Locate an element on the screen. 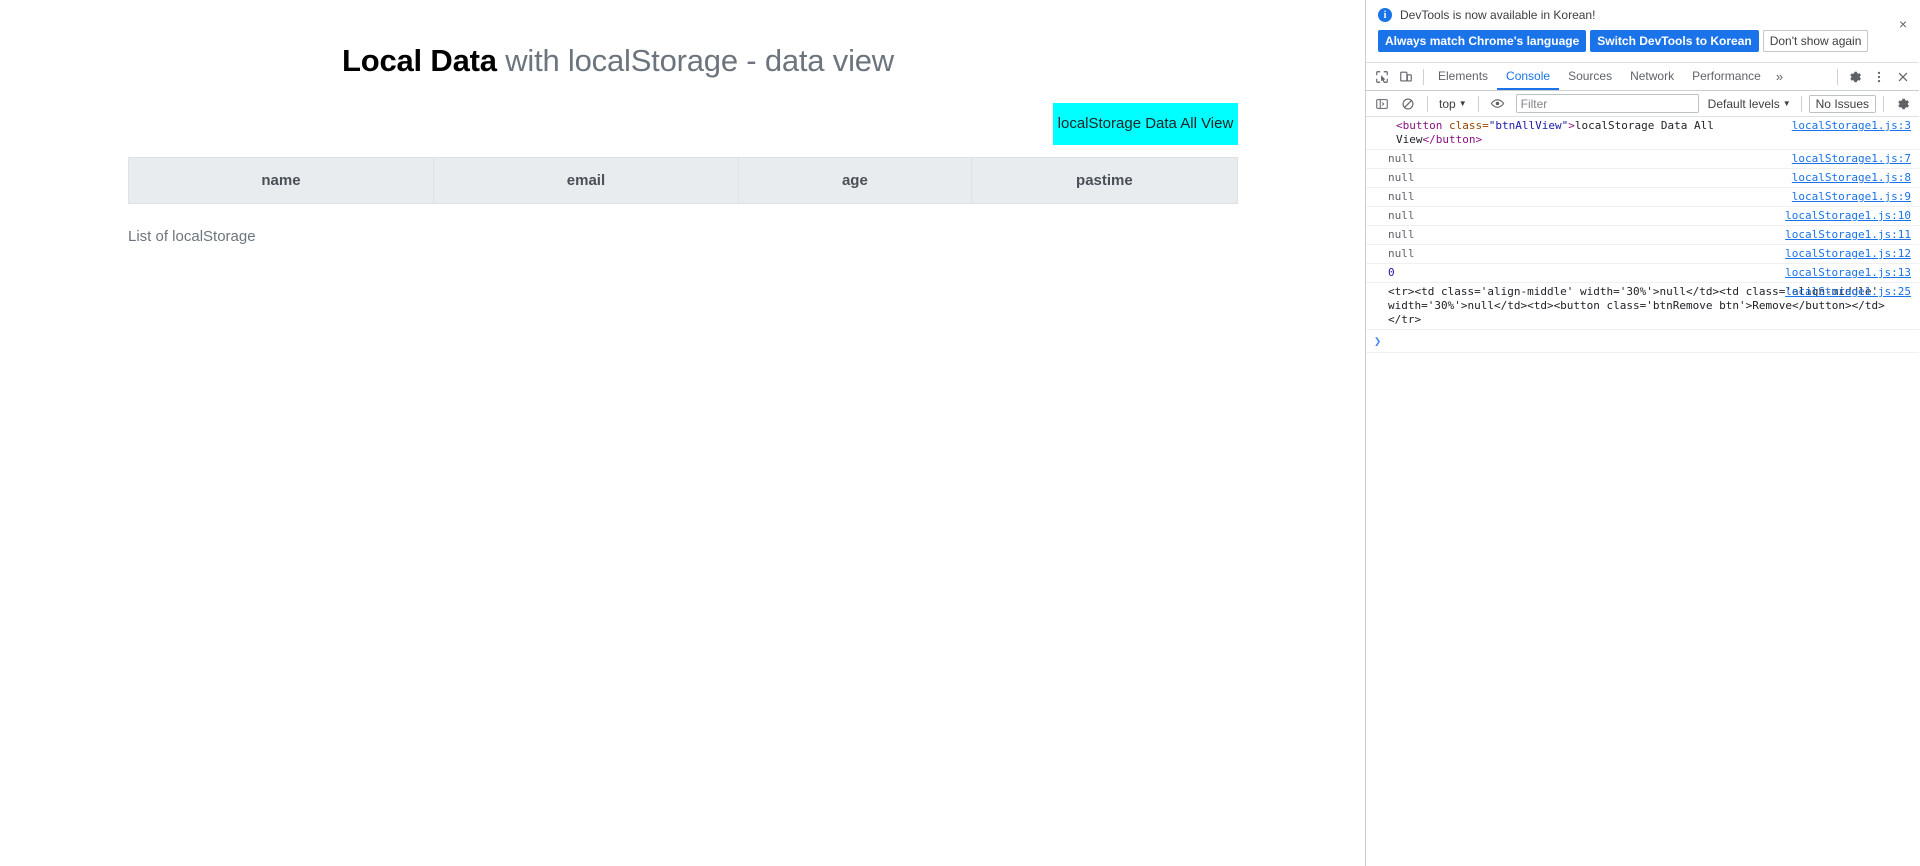 The width and height of the screenshot is (1920, 866). page-title: Local Data with localStorage - data view is located at coordinates (682, 60).